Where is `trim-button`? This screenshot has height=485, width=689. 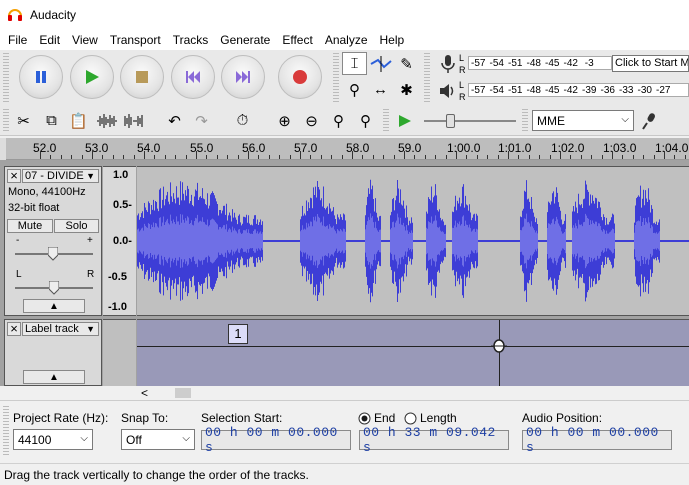 trim-button is located at coordinates (106, 120).